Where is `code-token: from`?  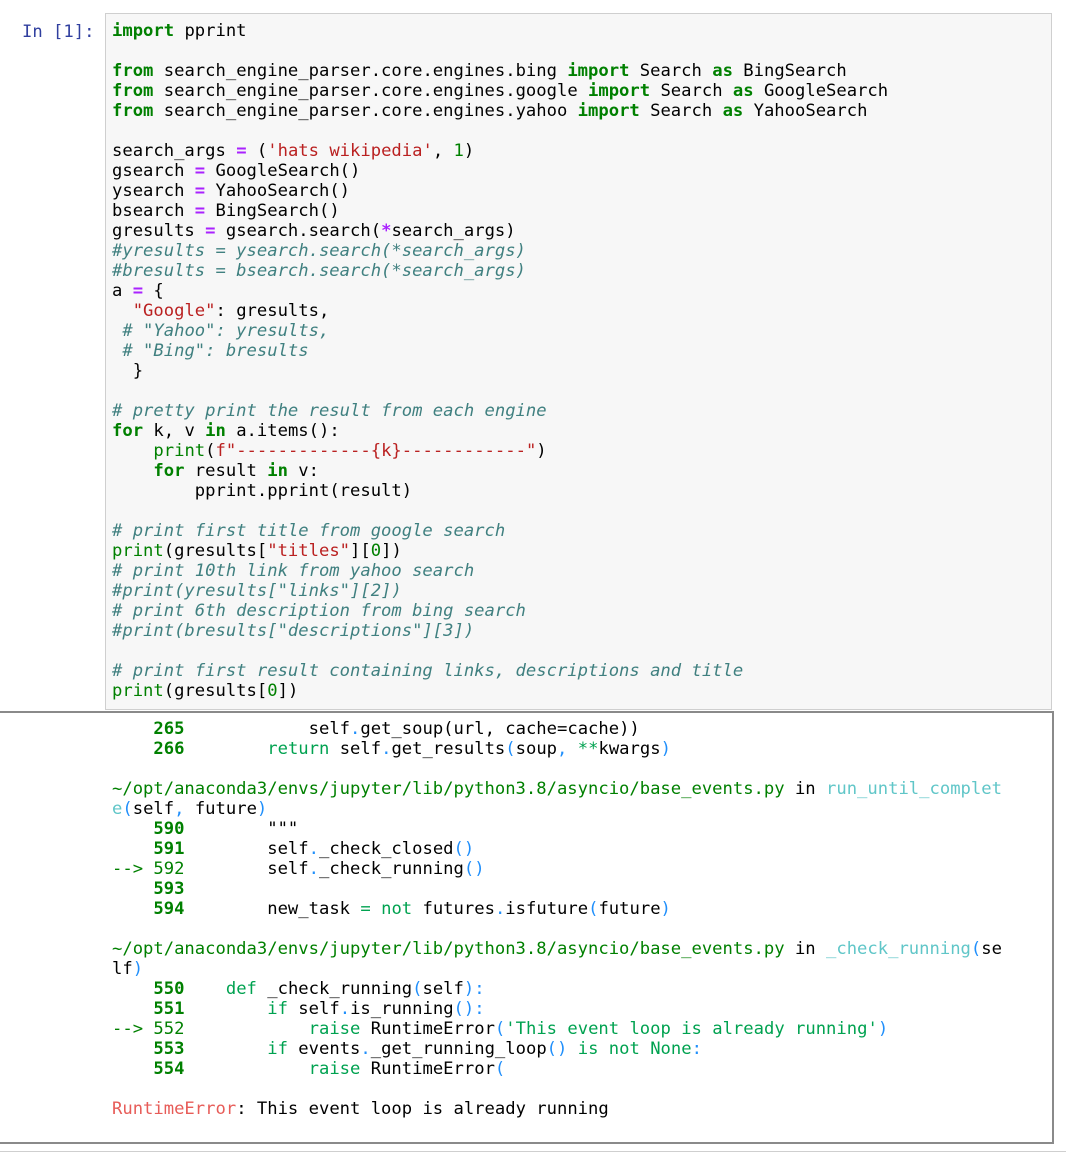 code-token: from is located at coordinates (133, 71).